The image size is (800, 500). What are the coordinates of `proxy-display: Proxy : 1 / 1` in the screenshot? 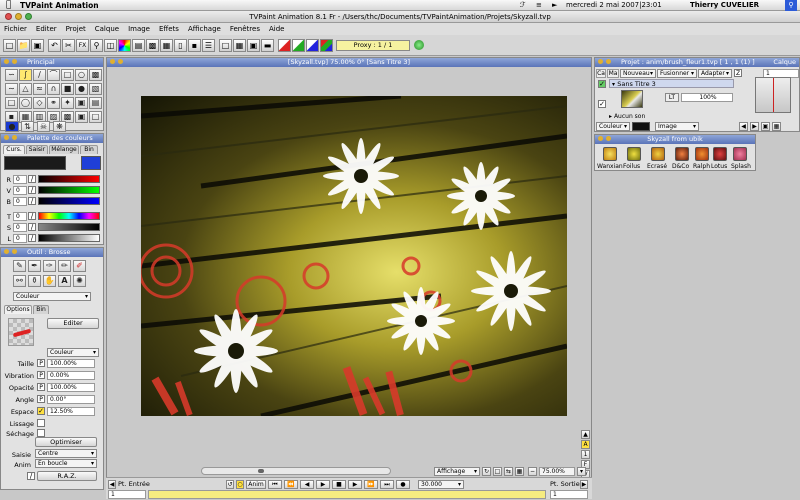 It's located at (373, 45).